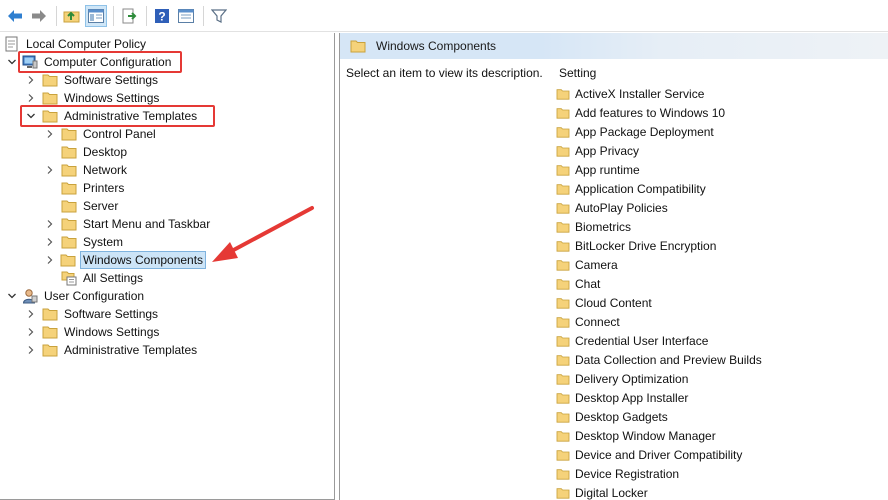 Image resolution: width=888 pixels, height=500 pixels. What do you see at coordinates (444, 16) in the screenshot?
I see `toolbar: ?` at bounding box center [444, 16].